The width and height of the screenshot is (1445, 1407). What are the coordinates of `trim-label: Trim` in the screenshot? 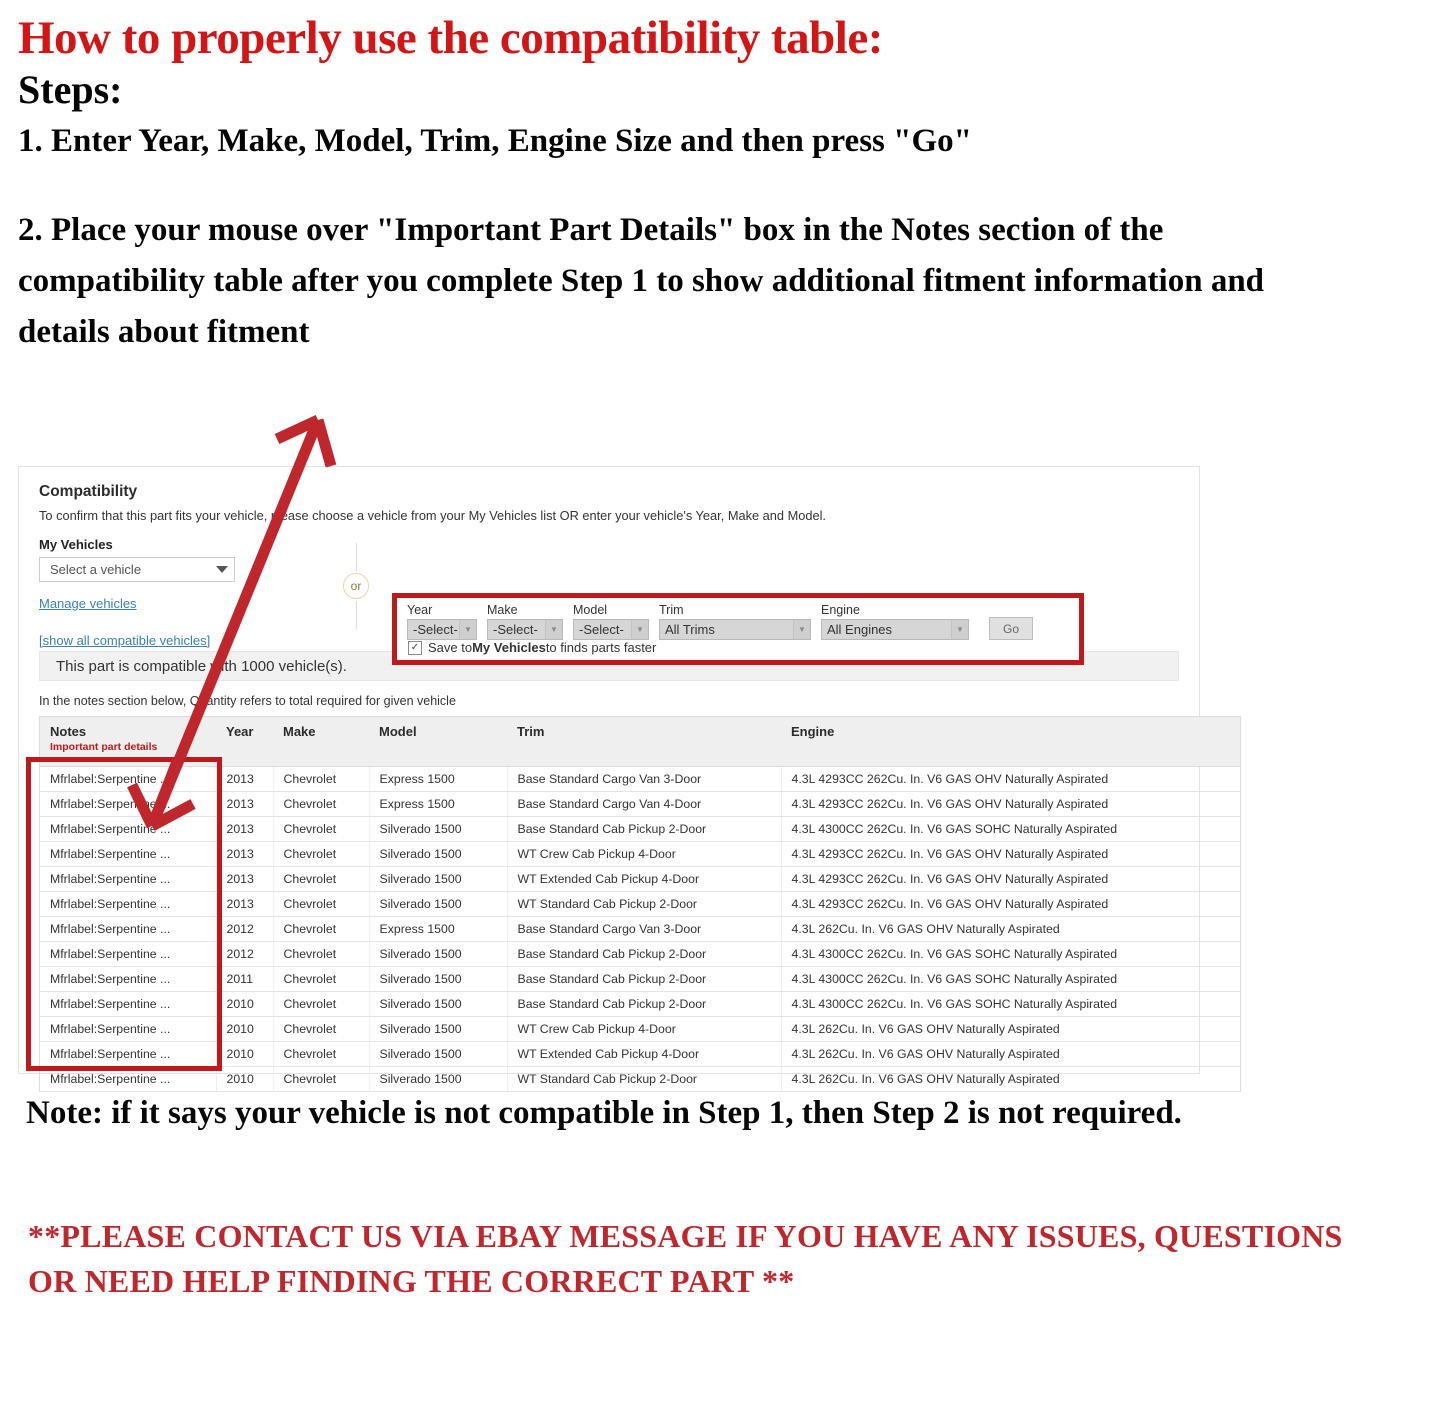 It's located at (671, 610).